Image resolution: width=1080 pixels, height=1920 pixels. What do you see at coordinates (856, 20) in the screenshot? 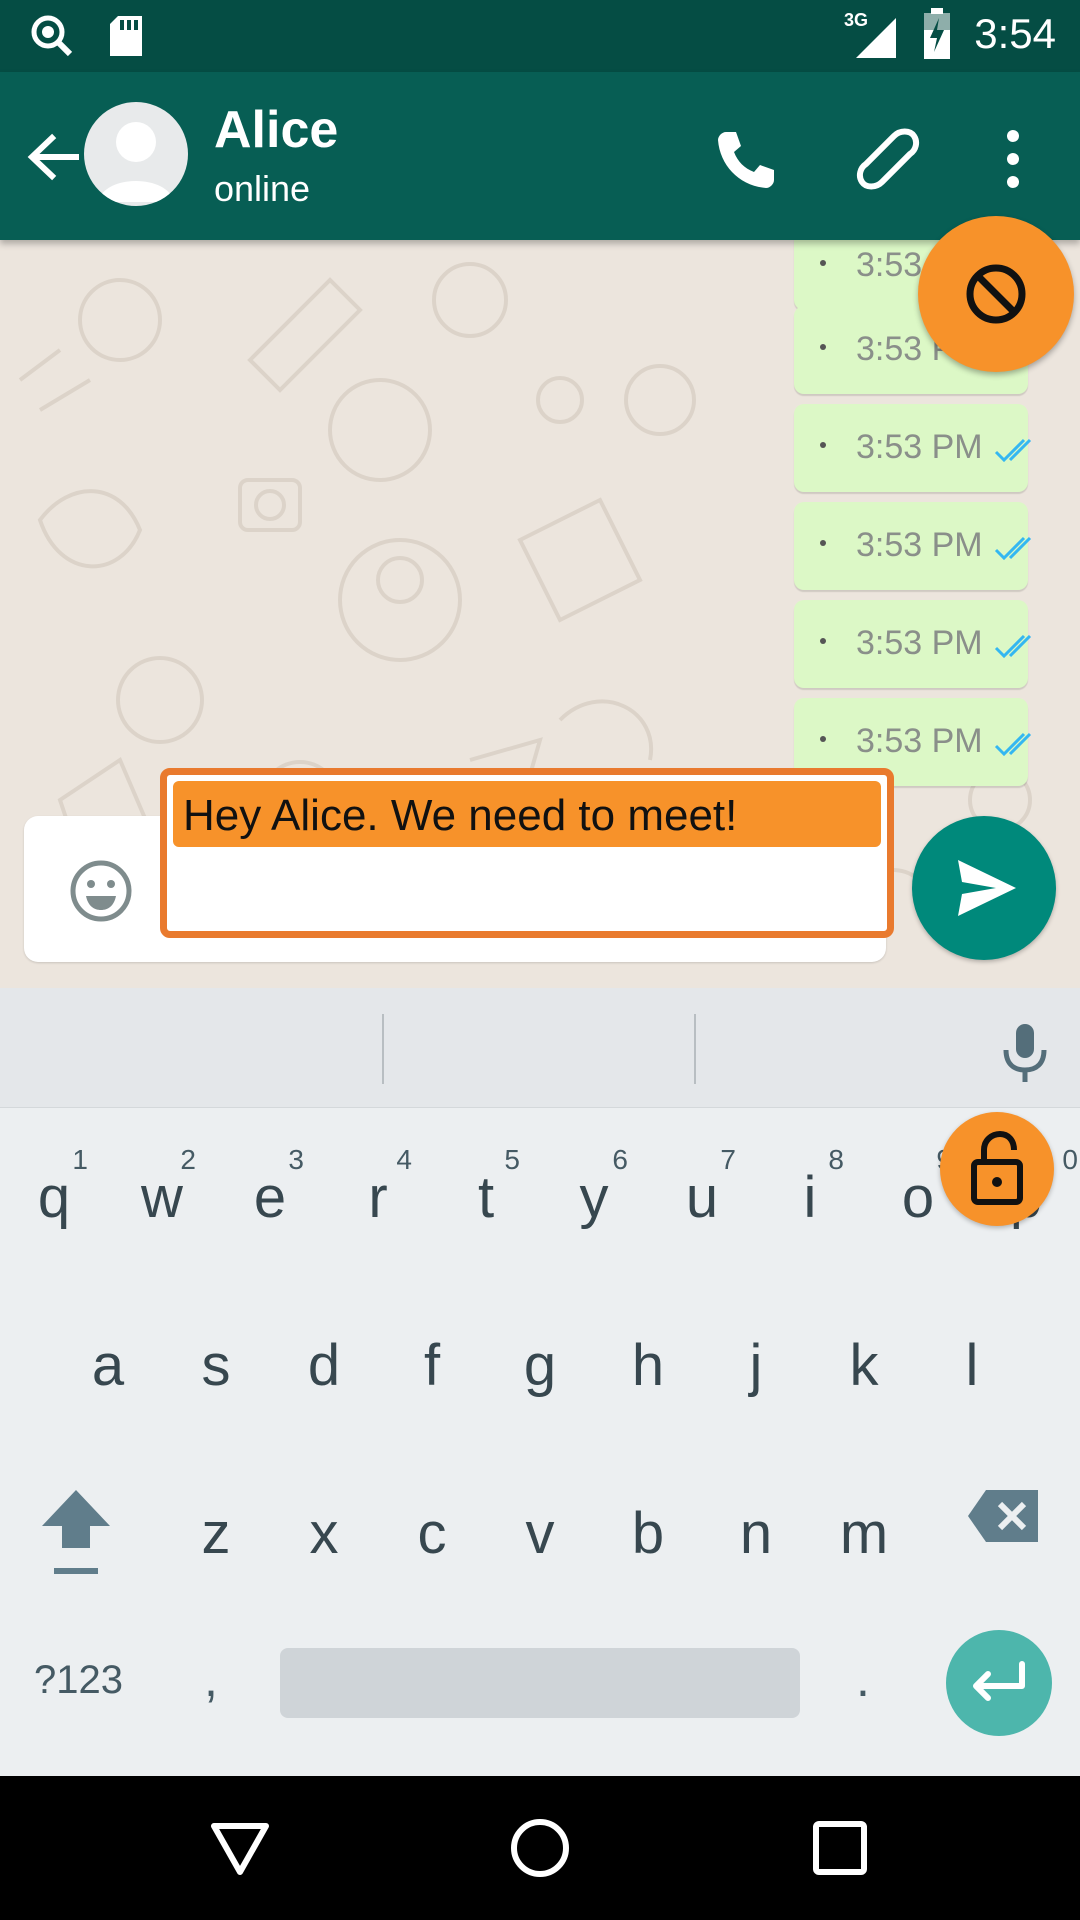
I see `network-type: 3G` at bounding box center [856, 20].